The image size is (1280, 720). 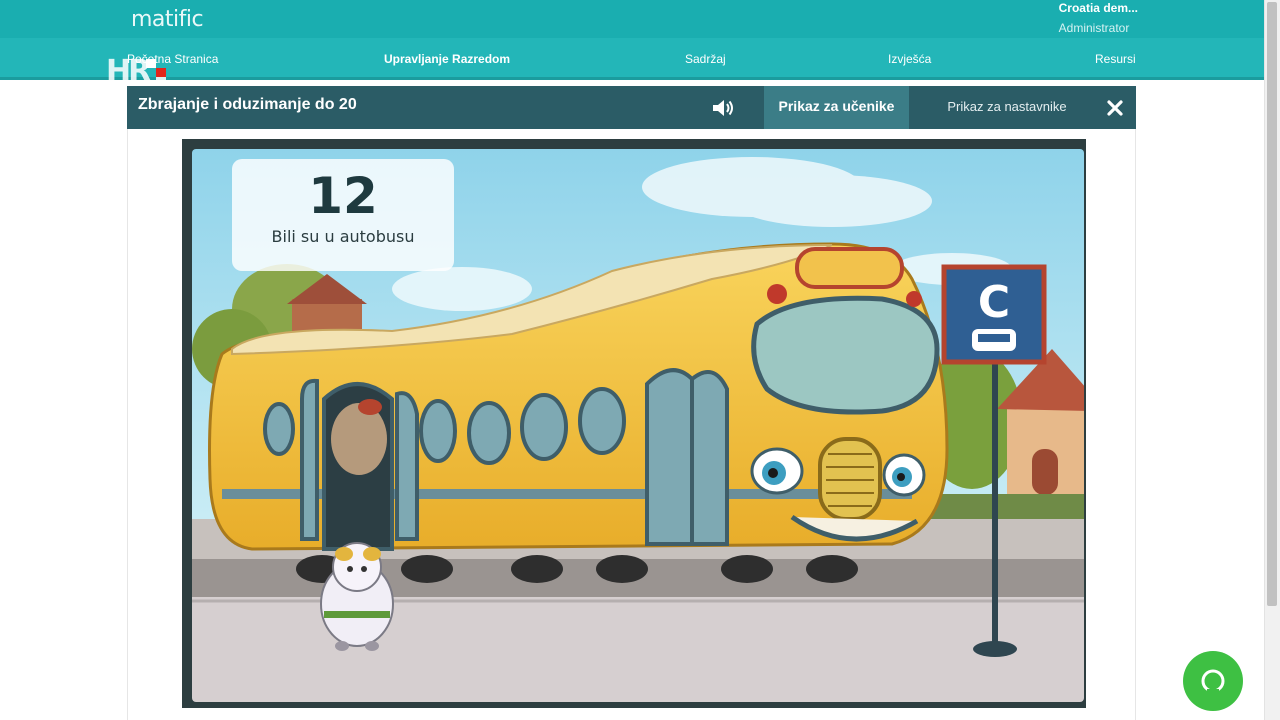 What do you see at coordinates (343, 196) in the screenshot?
I see `counter-value: 12` at bounding box center [343, 196].